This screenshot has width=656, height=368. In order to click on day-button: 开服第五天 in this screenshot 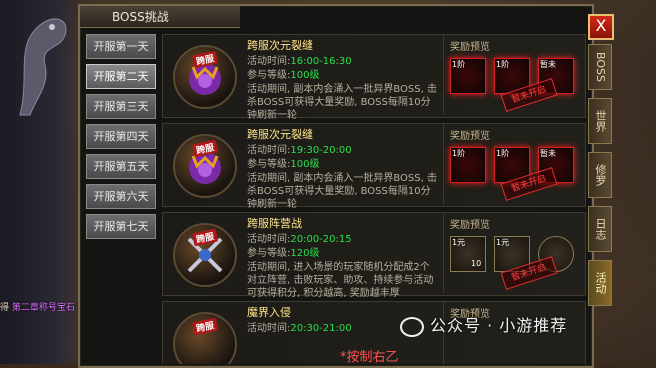, I will do `click(121, 166)`.